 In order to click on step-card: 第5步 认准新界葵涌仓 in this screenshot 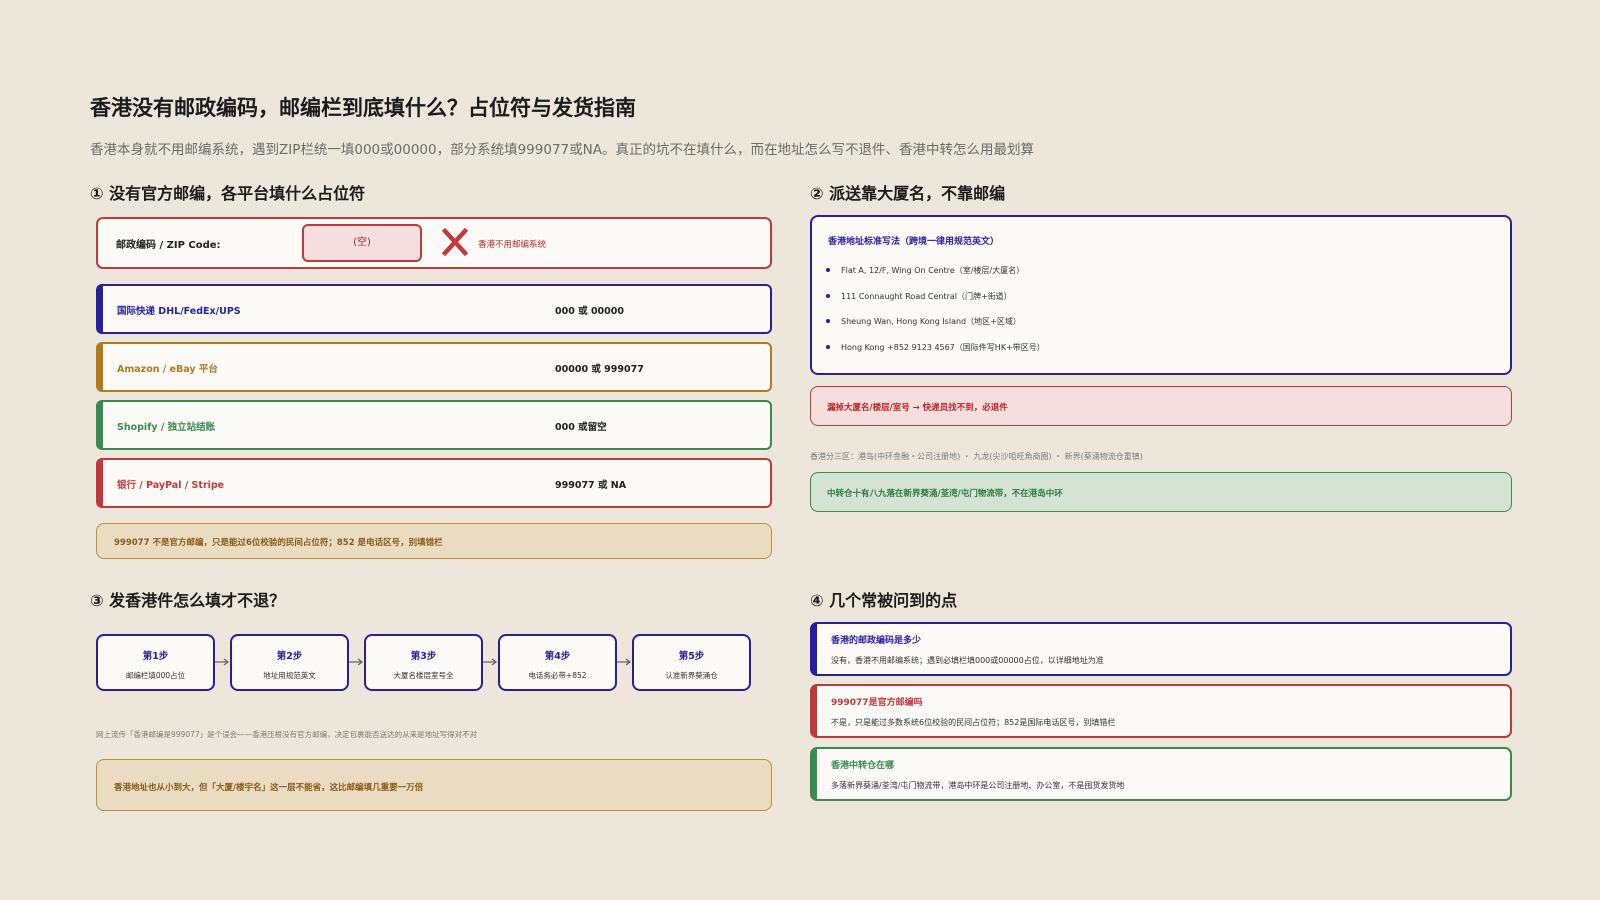, I will do `click(691, 662)`.